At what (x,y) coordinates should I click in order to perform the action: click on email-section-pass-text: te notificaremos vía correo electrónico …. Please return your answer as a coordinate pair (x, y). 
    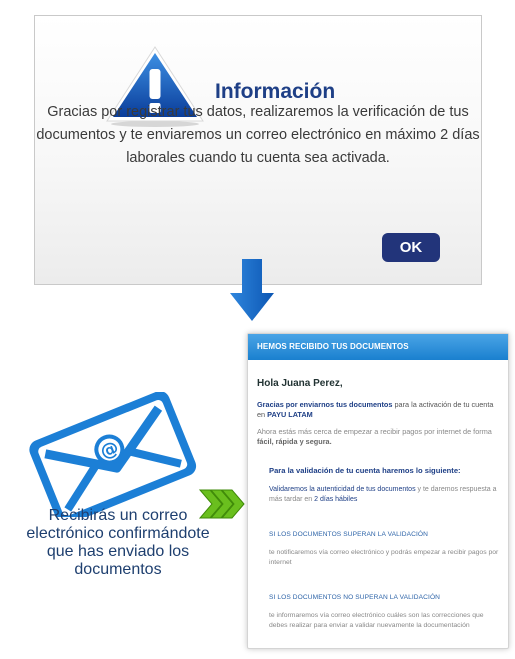
    Looking at the image, I should click on (384, 557).